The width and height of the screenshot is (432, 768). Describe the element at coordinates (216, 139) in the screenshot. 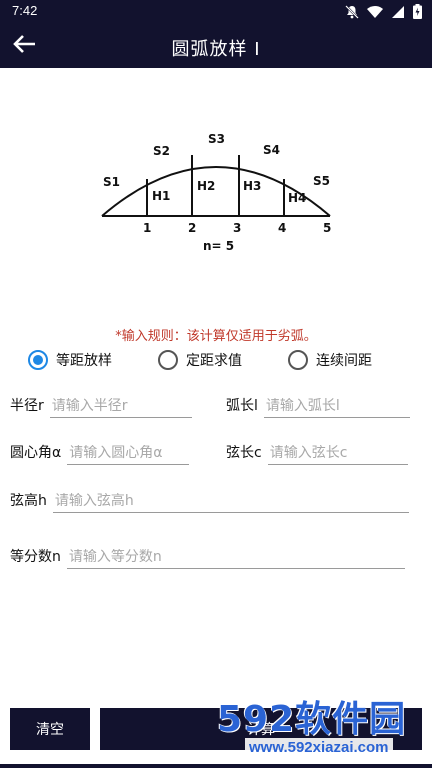

I see `segment-label-s3: S3` at that location.